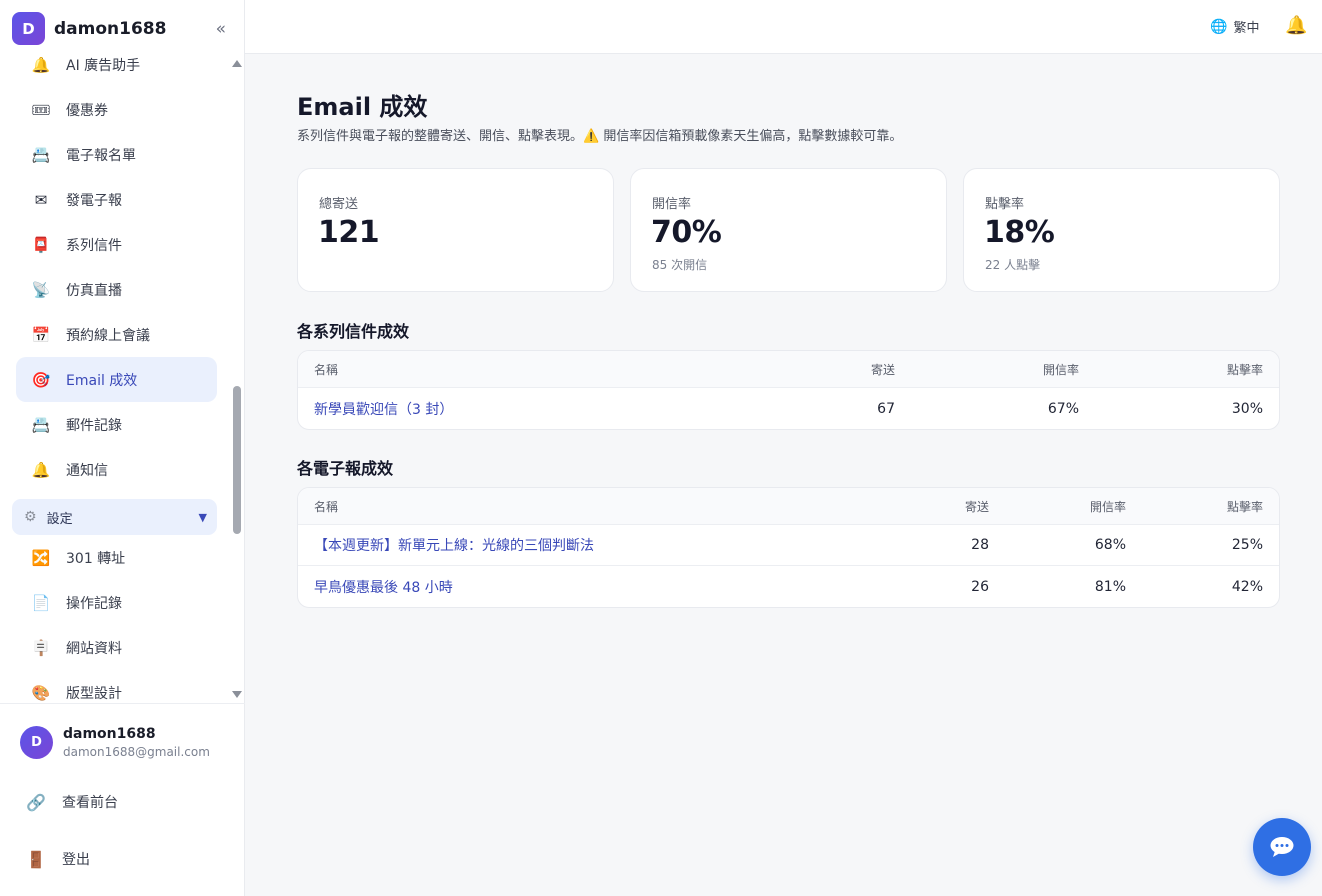 This screenshot has width=1322, height=896. I want to click on sidebar-item-ai-ads: 🔔 AI 廣告助手, so click(116, 67).